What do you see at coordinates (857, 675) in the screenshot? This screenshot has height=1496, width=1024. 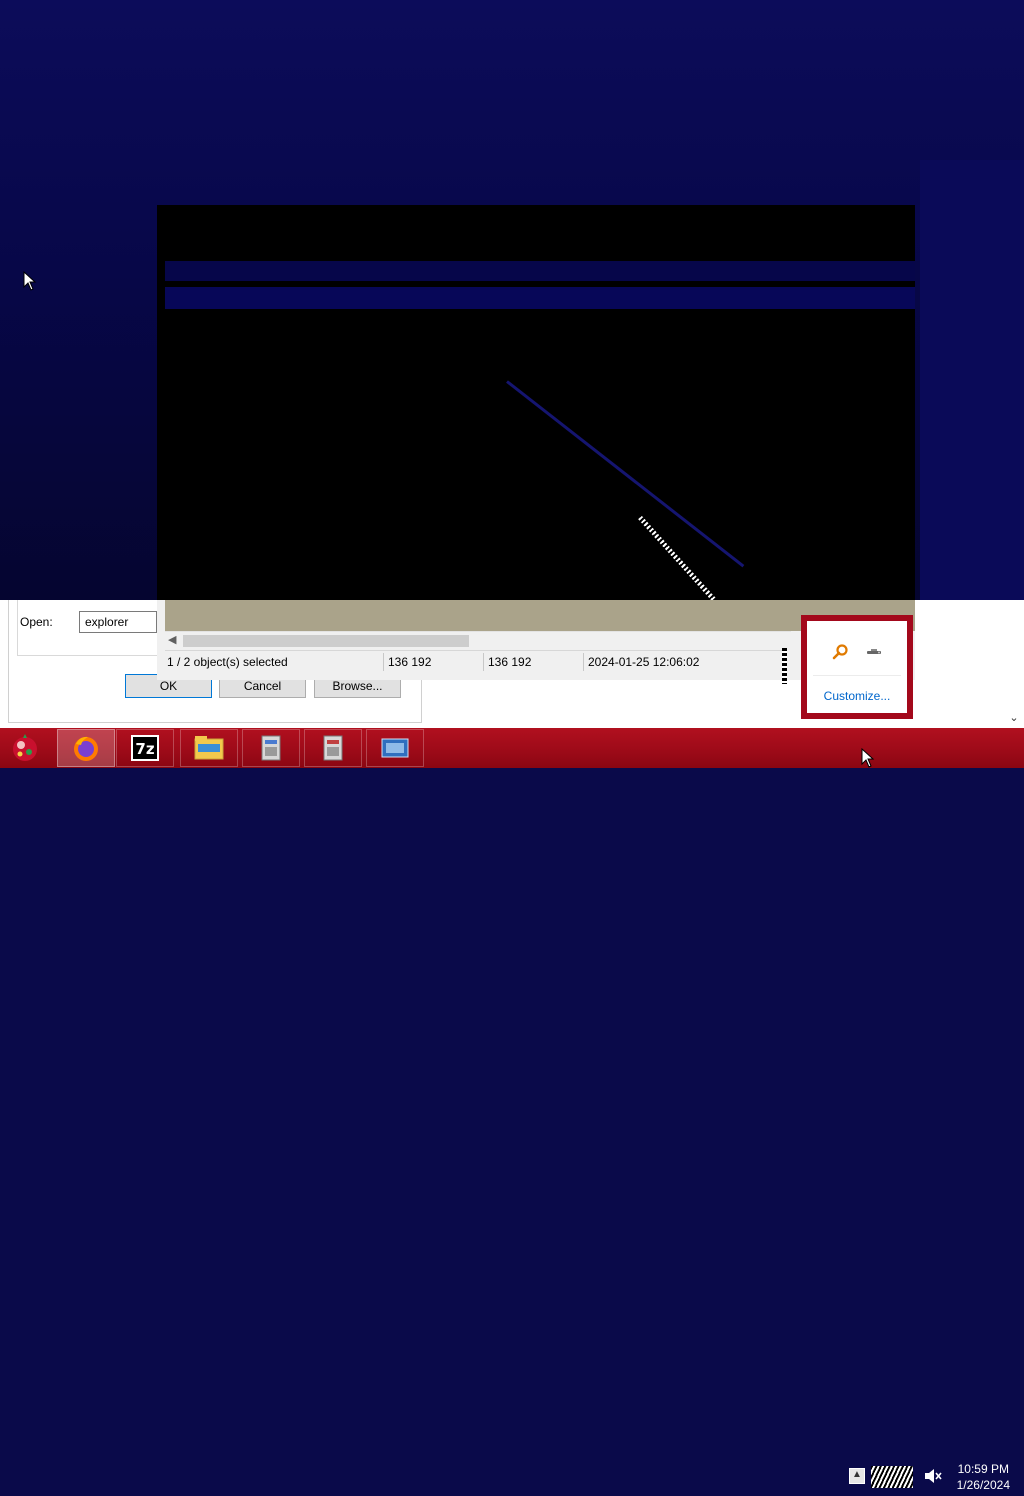 I see `tray-popup-separator` at bounding box center [857, 675].